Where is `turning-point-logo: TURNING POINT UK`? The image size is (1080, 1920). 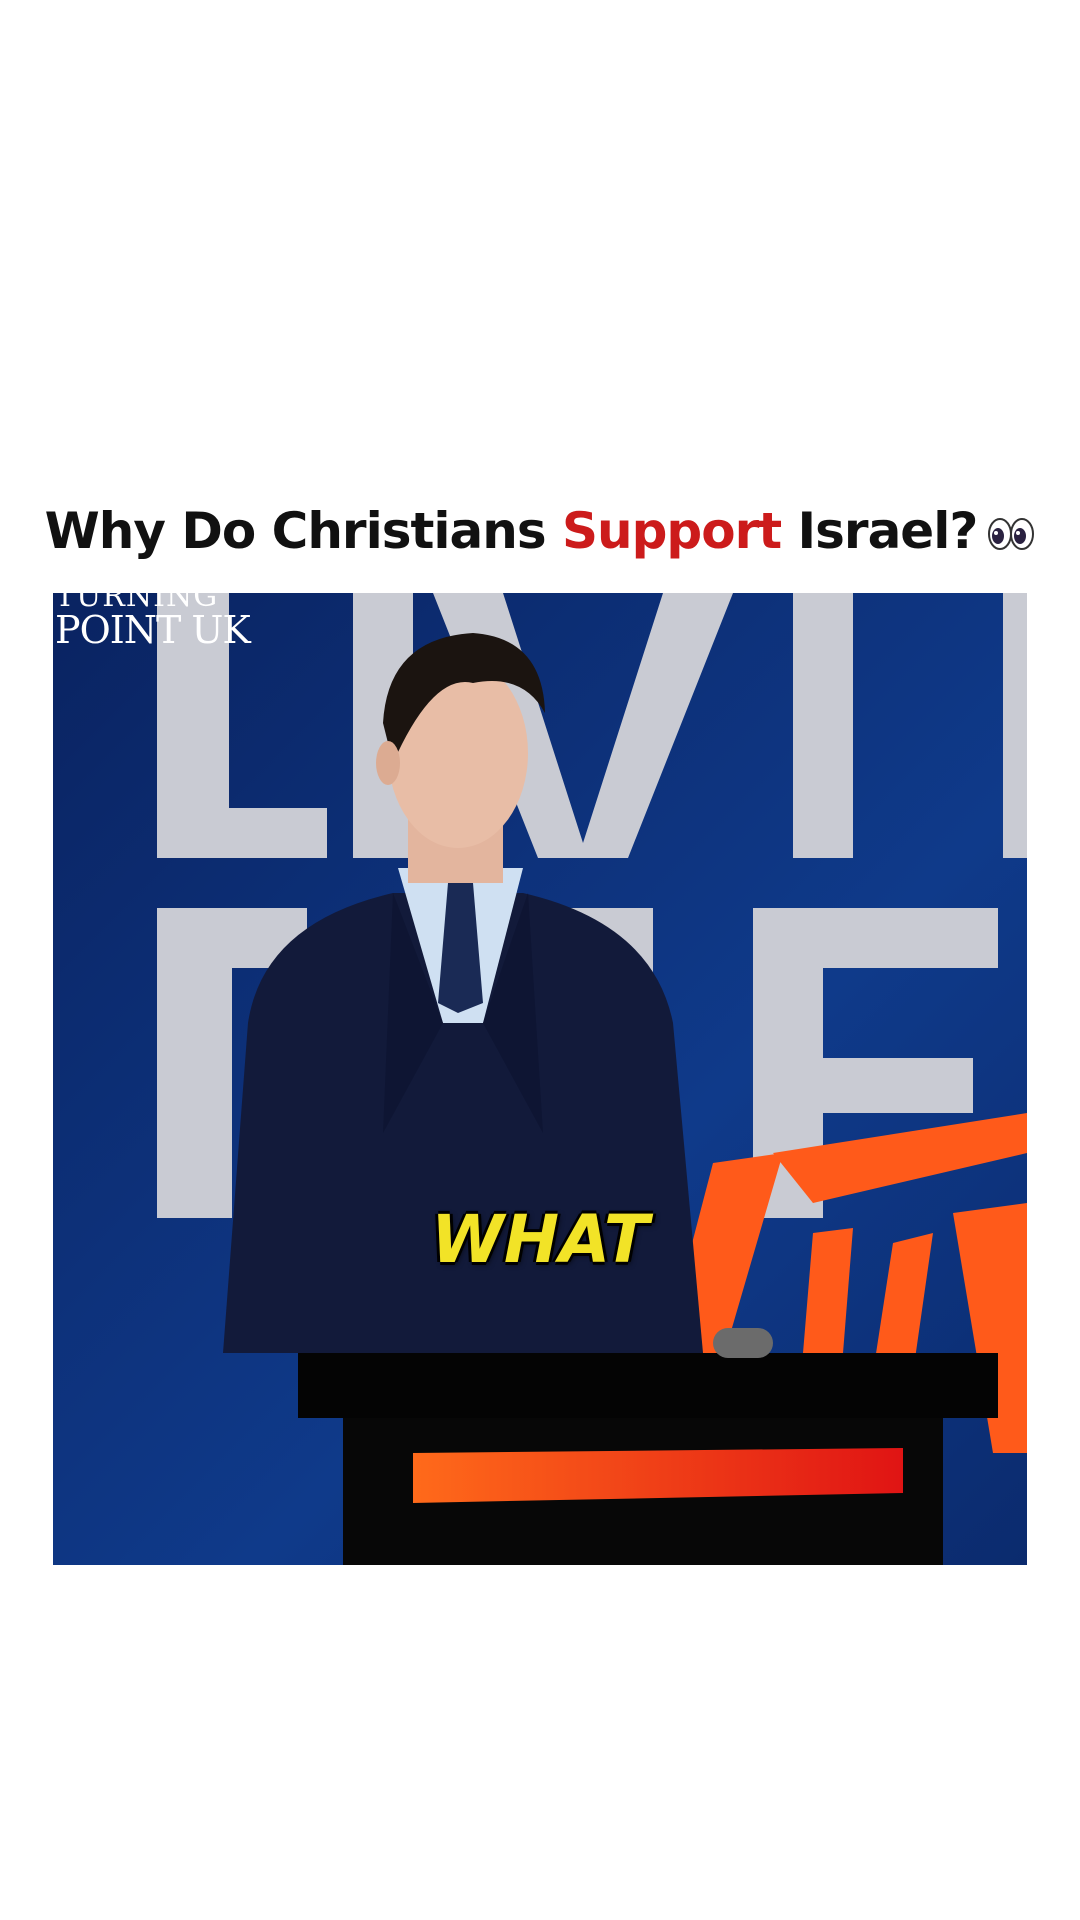 turning-point-logo: TURNING POINT UK is located at coordinates (153, 622).